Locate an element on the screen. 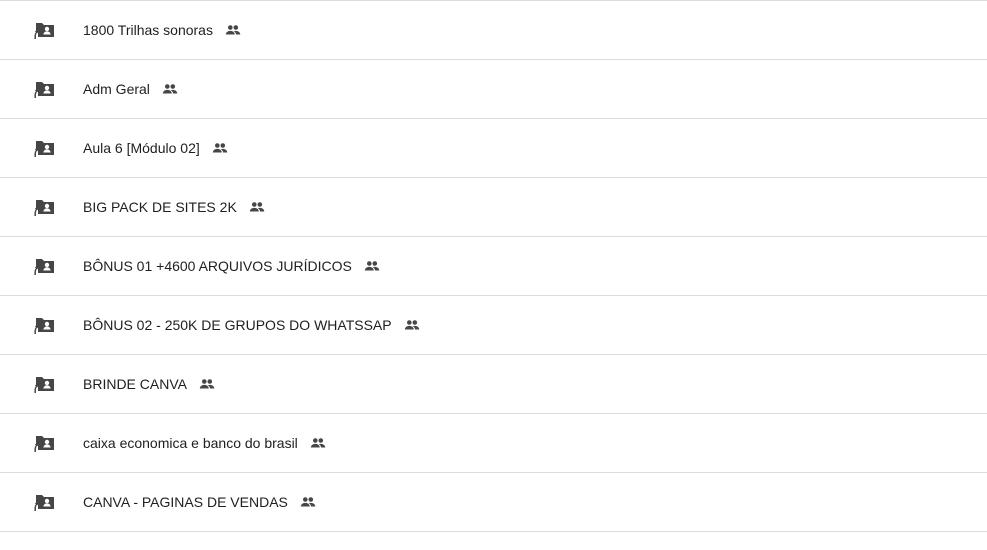  file-name: Aula 6 [Módulo 02] is located at coordinates (156, 148).